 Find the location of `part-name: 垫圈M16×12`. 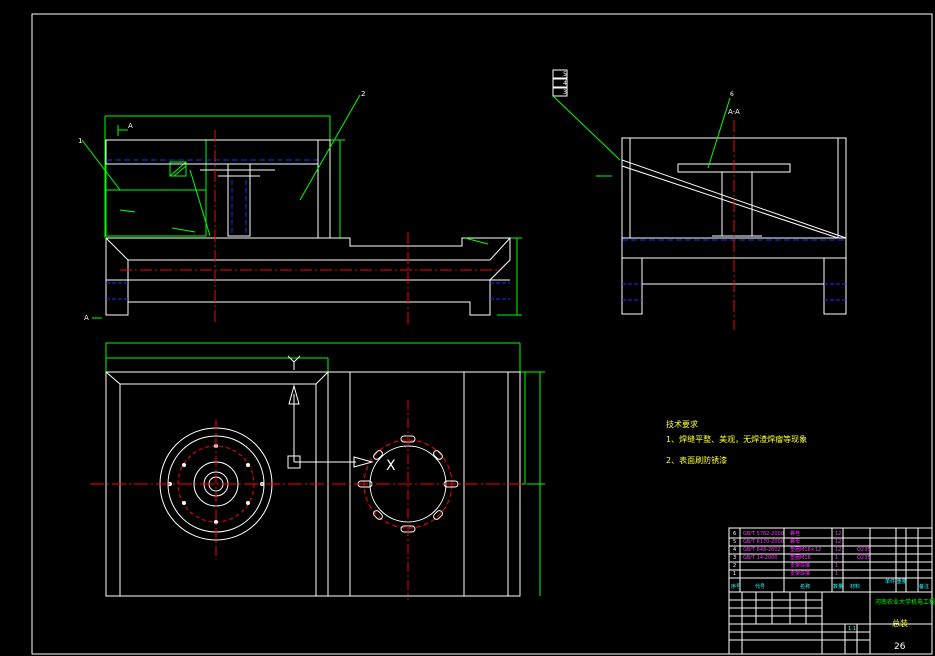

part-name: 垫圈M16×12 is located at coordinates (805, 549).